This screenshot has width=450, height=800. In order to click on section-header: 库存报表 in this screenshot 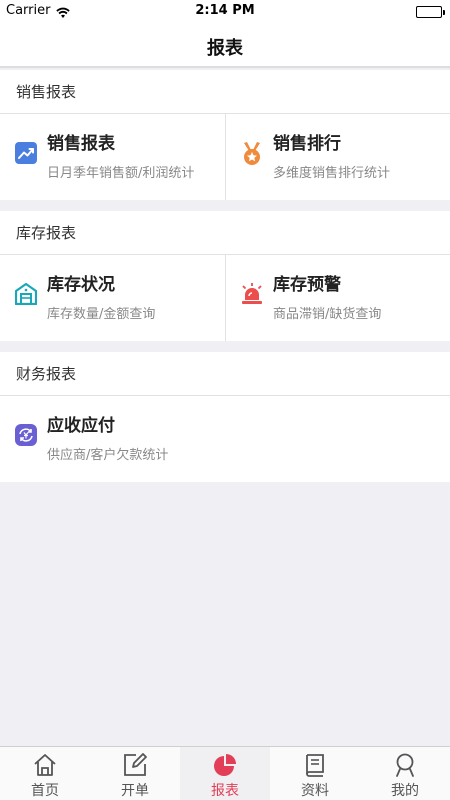, I will do `click(225, 233)`.